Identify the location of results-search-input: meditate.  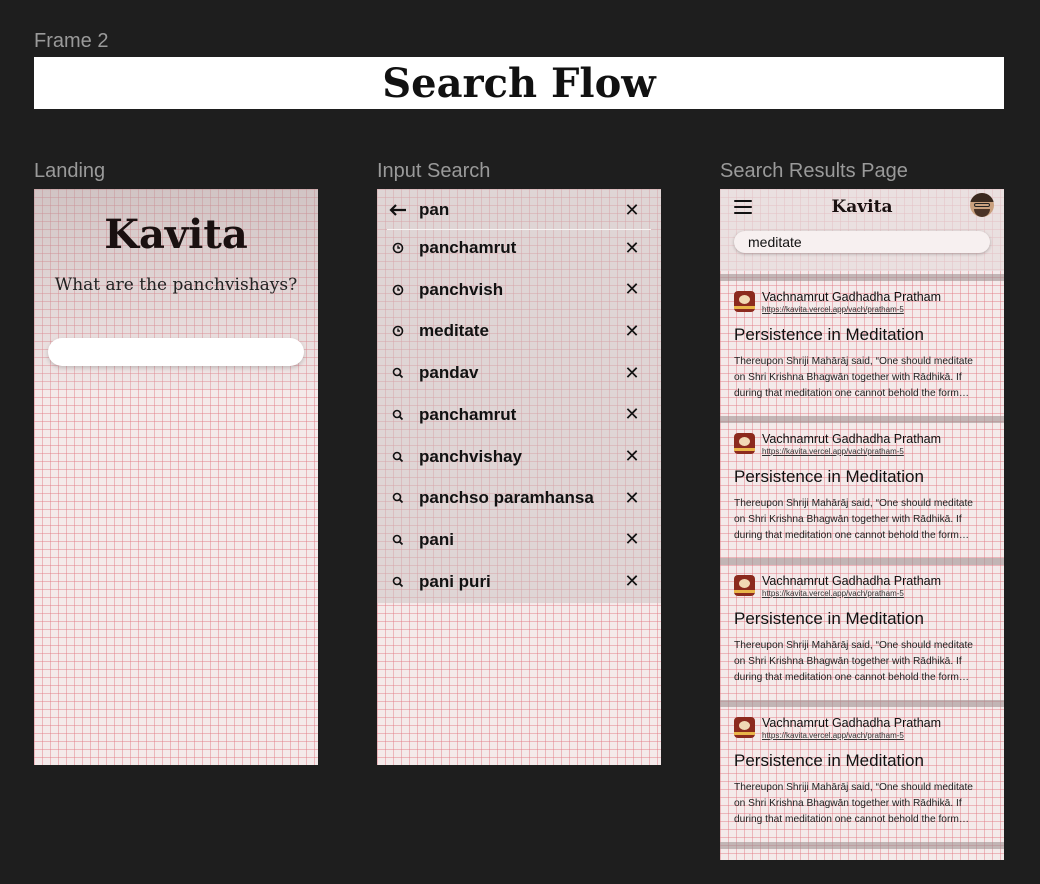
(862, 242).